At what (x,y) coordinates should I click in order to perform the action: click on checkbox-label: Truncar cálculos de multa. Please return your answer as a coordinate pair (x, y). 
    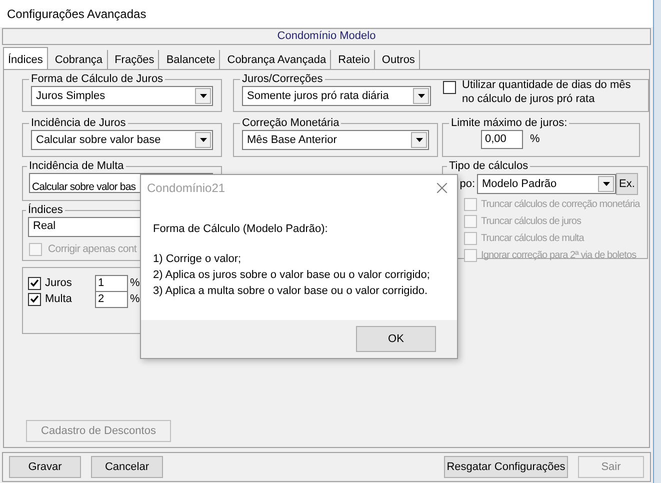
    Looking at the image, I should click on (532, 239).